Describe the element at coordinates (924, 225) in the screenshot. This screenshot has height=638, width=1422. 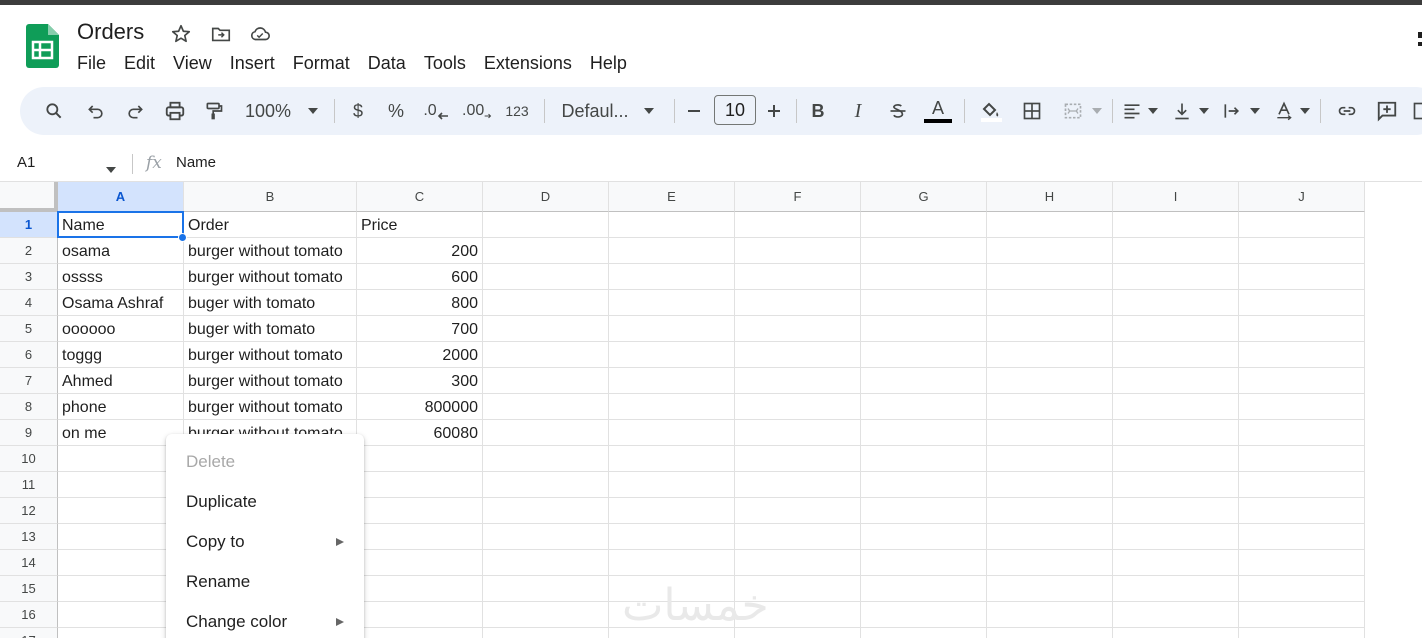
I see `cell-g1` at that location.